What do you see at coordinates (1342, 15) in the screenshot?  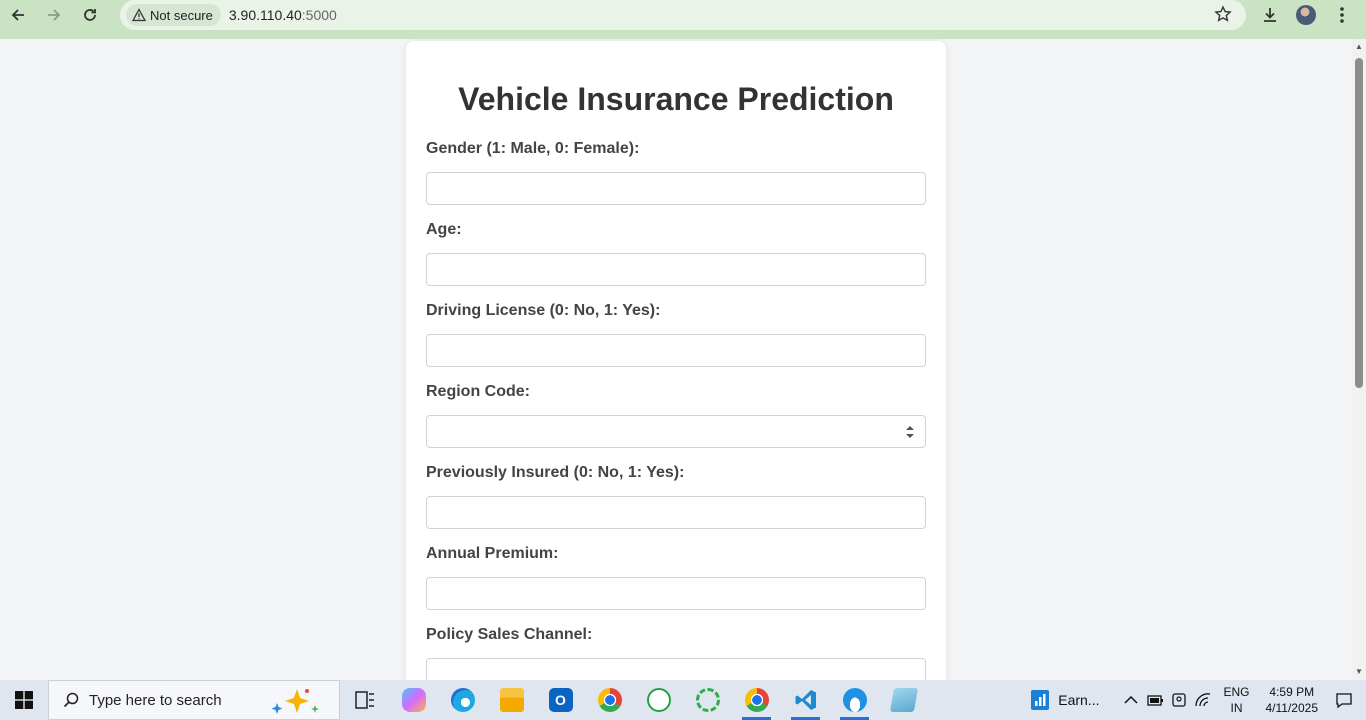 I see `menu-kebab-icon` at bounding box center [1342, 15].